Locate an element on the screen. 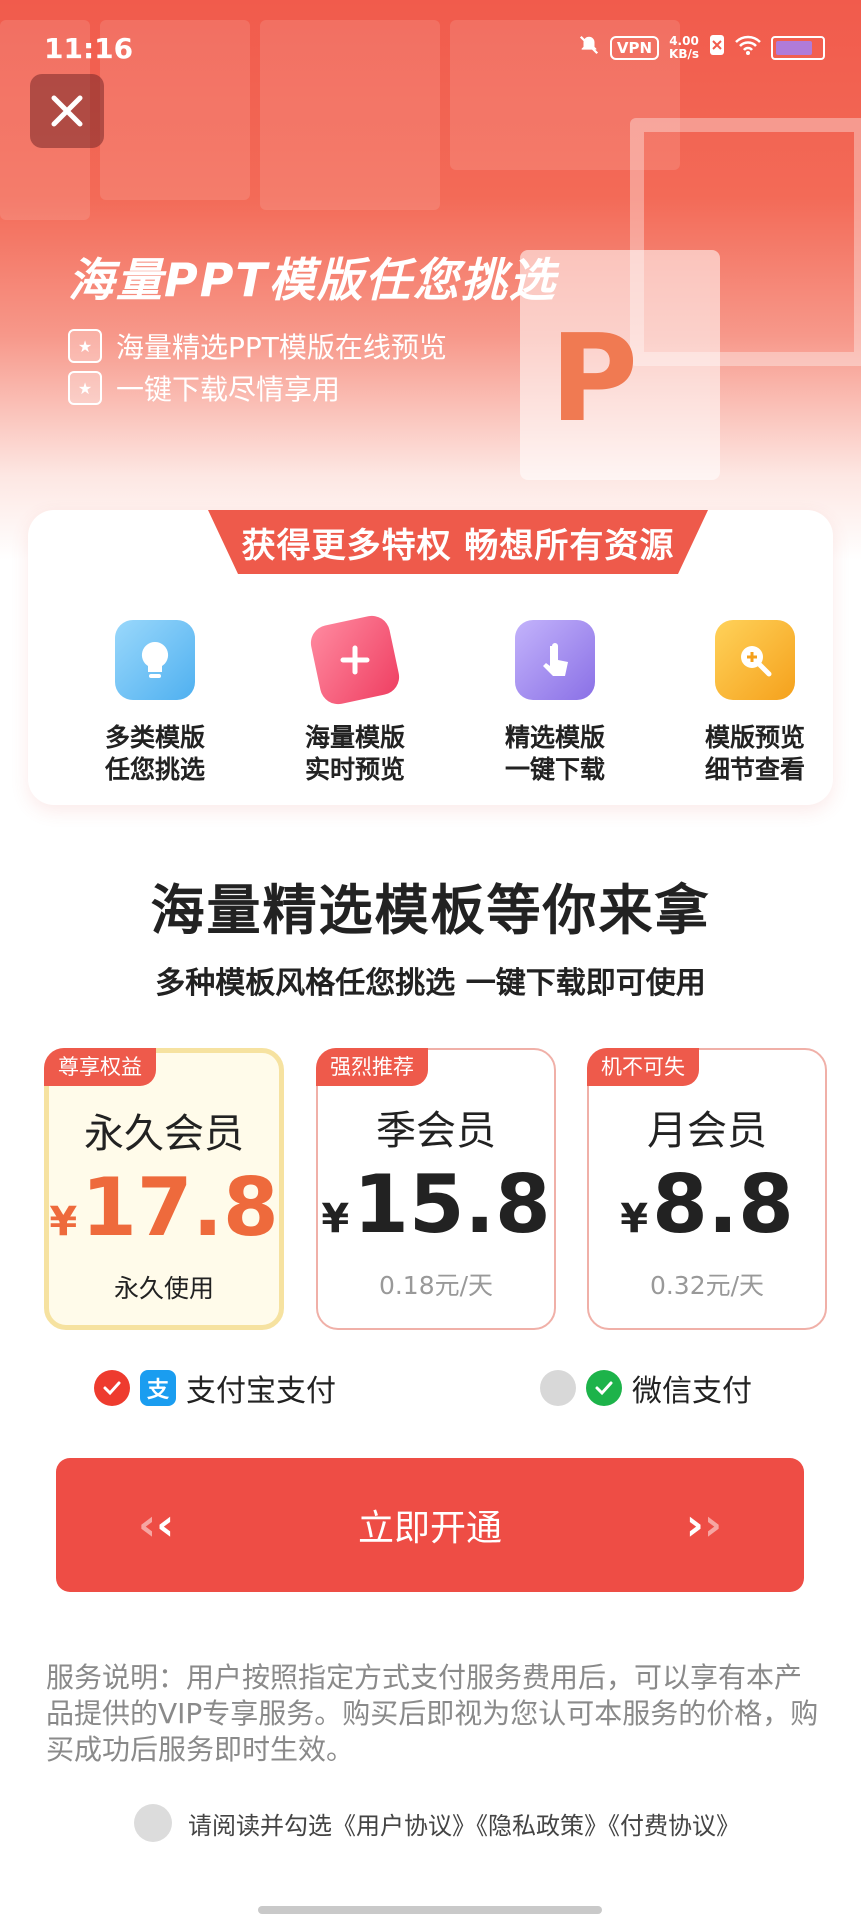 The height and width of the screenshot is (1920, 861). ppt-logo-icon: P is located at coordinates (594, 379).